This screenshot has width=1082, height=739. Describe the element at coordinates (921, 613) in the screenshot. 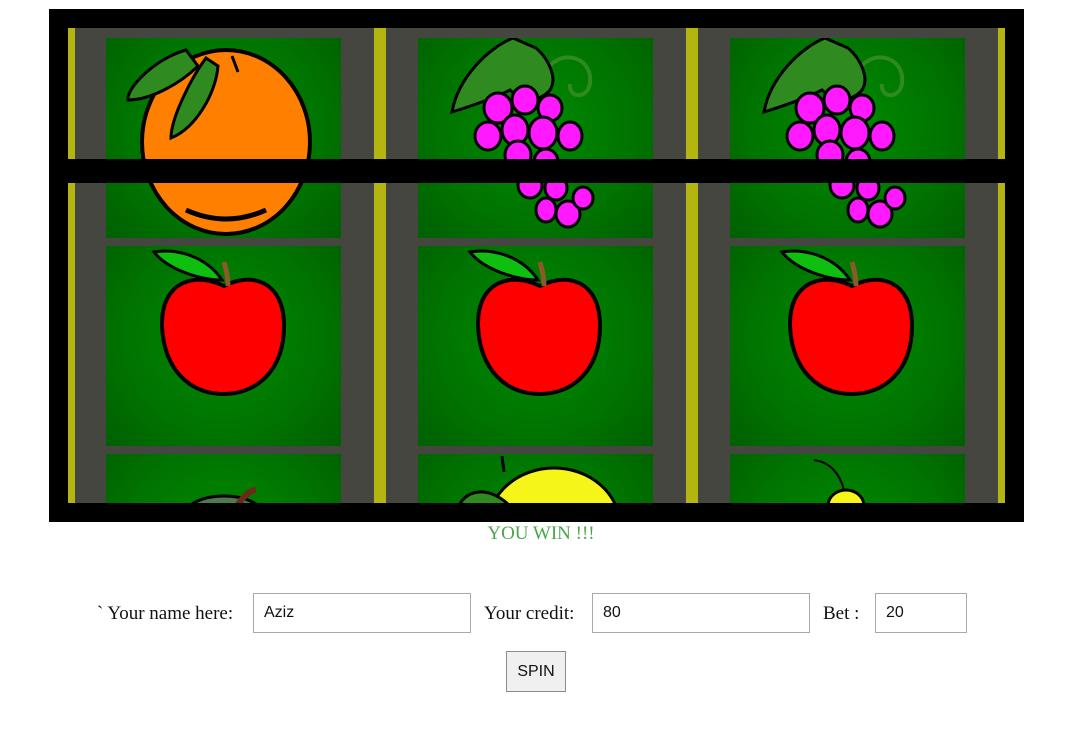

I see `bet-input` at that location.